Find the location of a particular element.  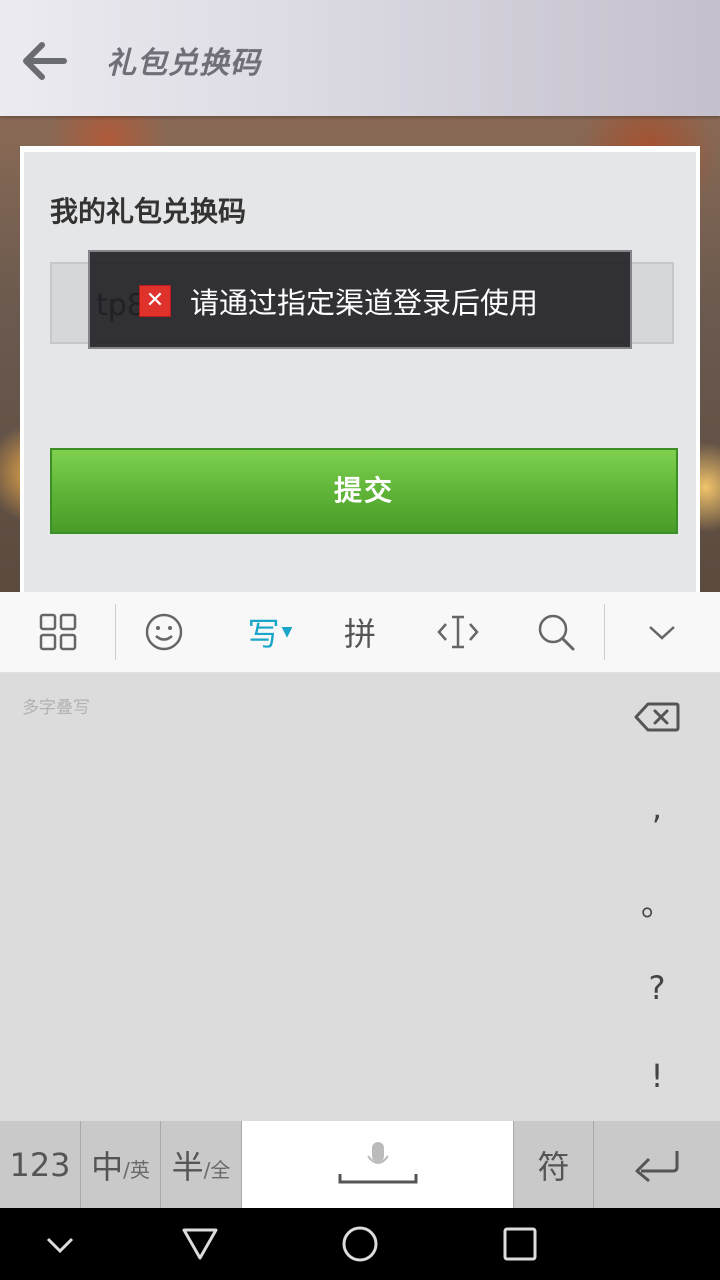

circle-home-icon is located at coordinates (360, 1244).